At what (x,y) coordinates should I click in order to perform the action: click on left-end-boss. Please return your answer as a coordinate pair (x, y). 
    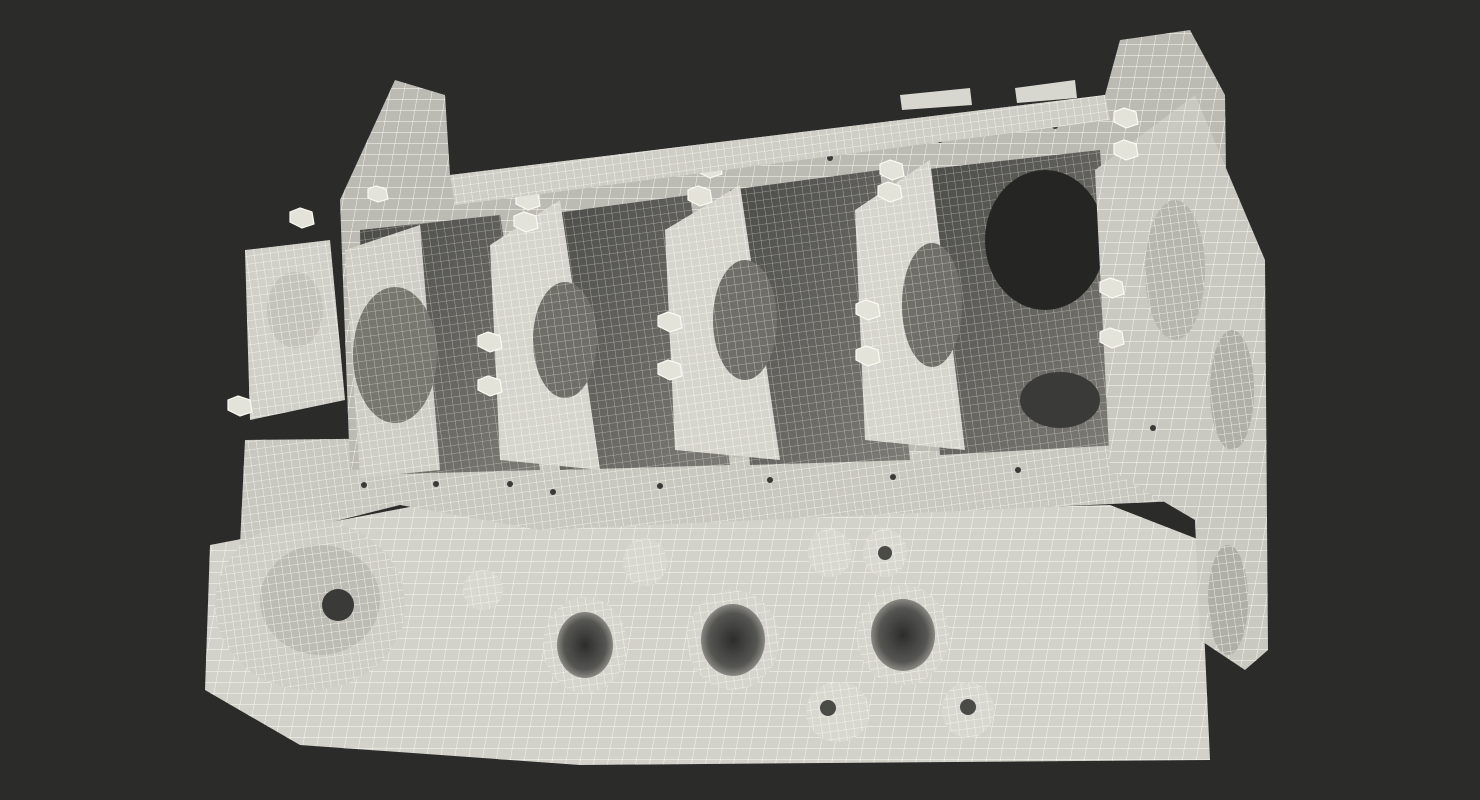
    Looking at the image, I should click on (295, 330).